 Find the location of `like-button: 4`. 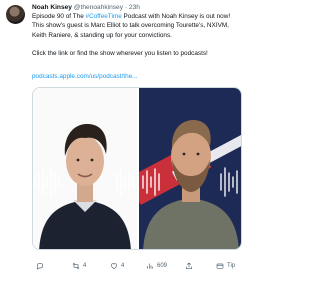

like-button: 4 is located at coordinates (117, 266).